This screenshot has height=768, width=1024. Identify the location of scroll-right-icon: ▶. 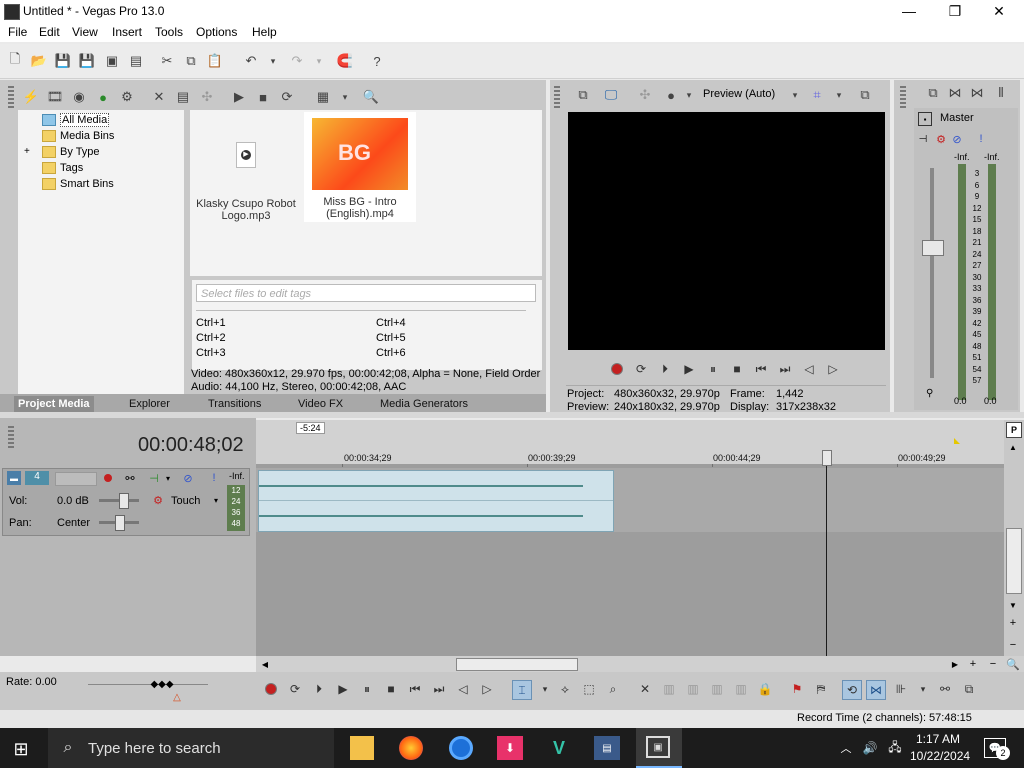
(955, 664).